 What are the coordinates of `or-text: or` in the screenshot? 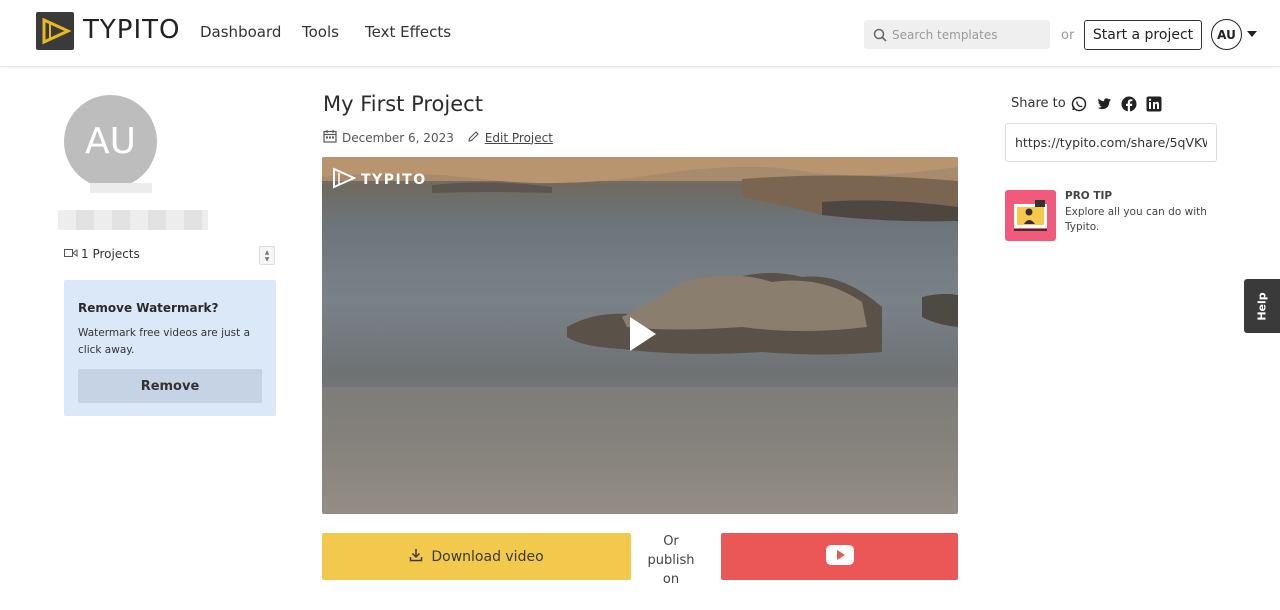 It's located at (1068, 35).